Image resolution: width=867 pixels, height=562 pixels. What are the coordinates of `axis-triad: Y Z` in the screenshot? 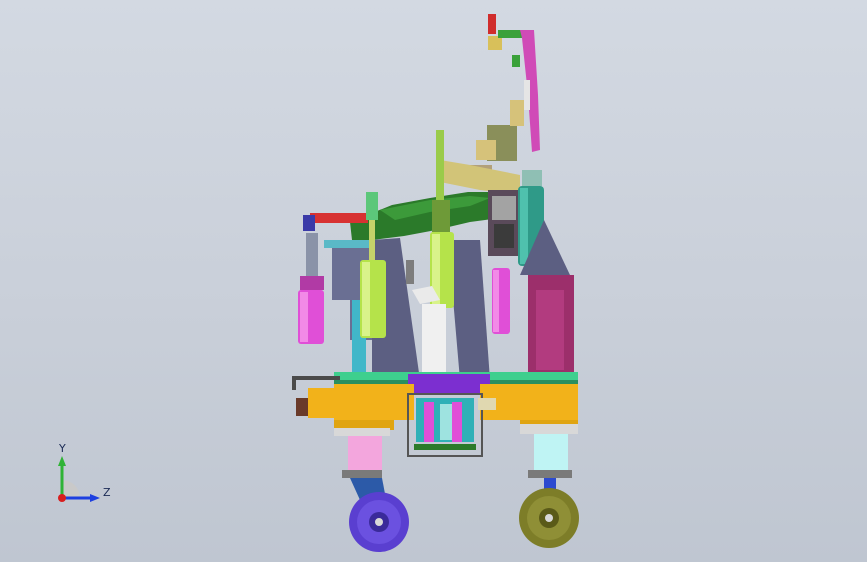 It's located at (80, 475).